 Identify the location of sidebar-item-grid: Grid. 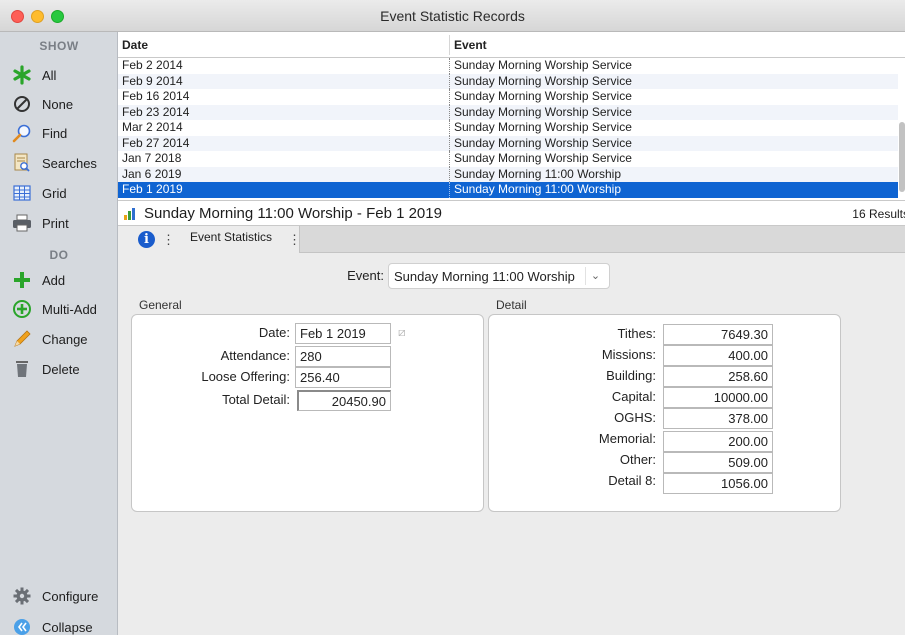
(62, 193).